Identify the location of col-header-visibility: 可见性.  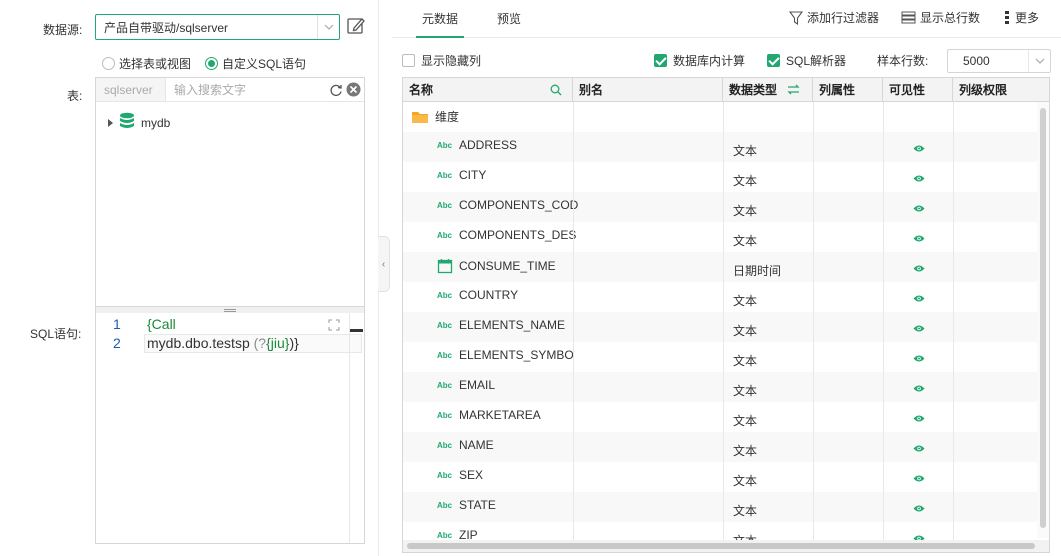
(918, 90).